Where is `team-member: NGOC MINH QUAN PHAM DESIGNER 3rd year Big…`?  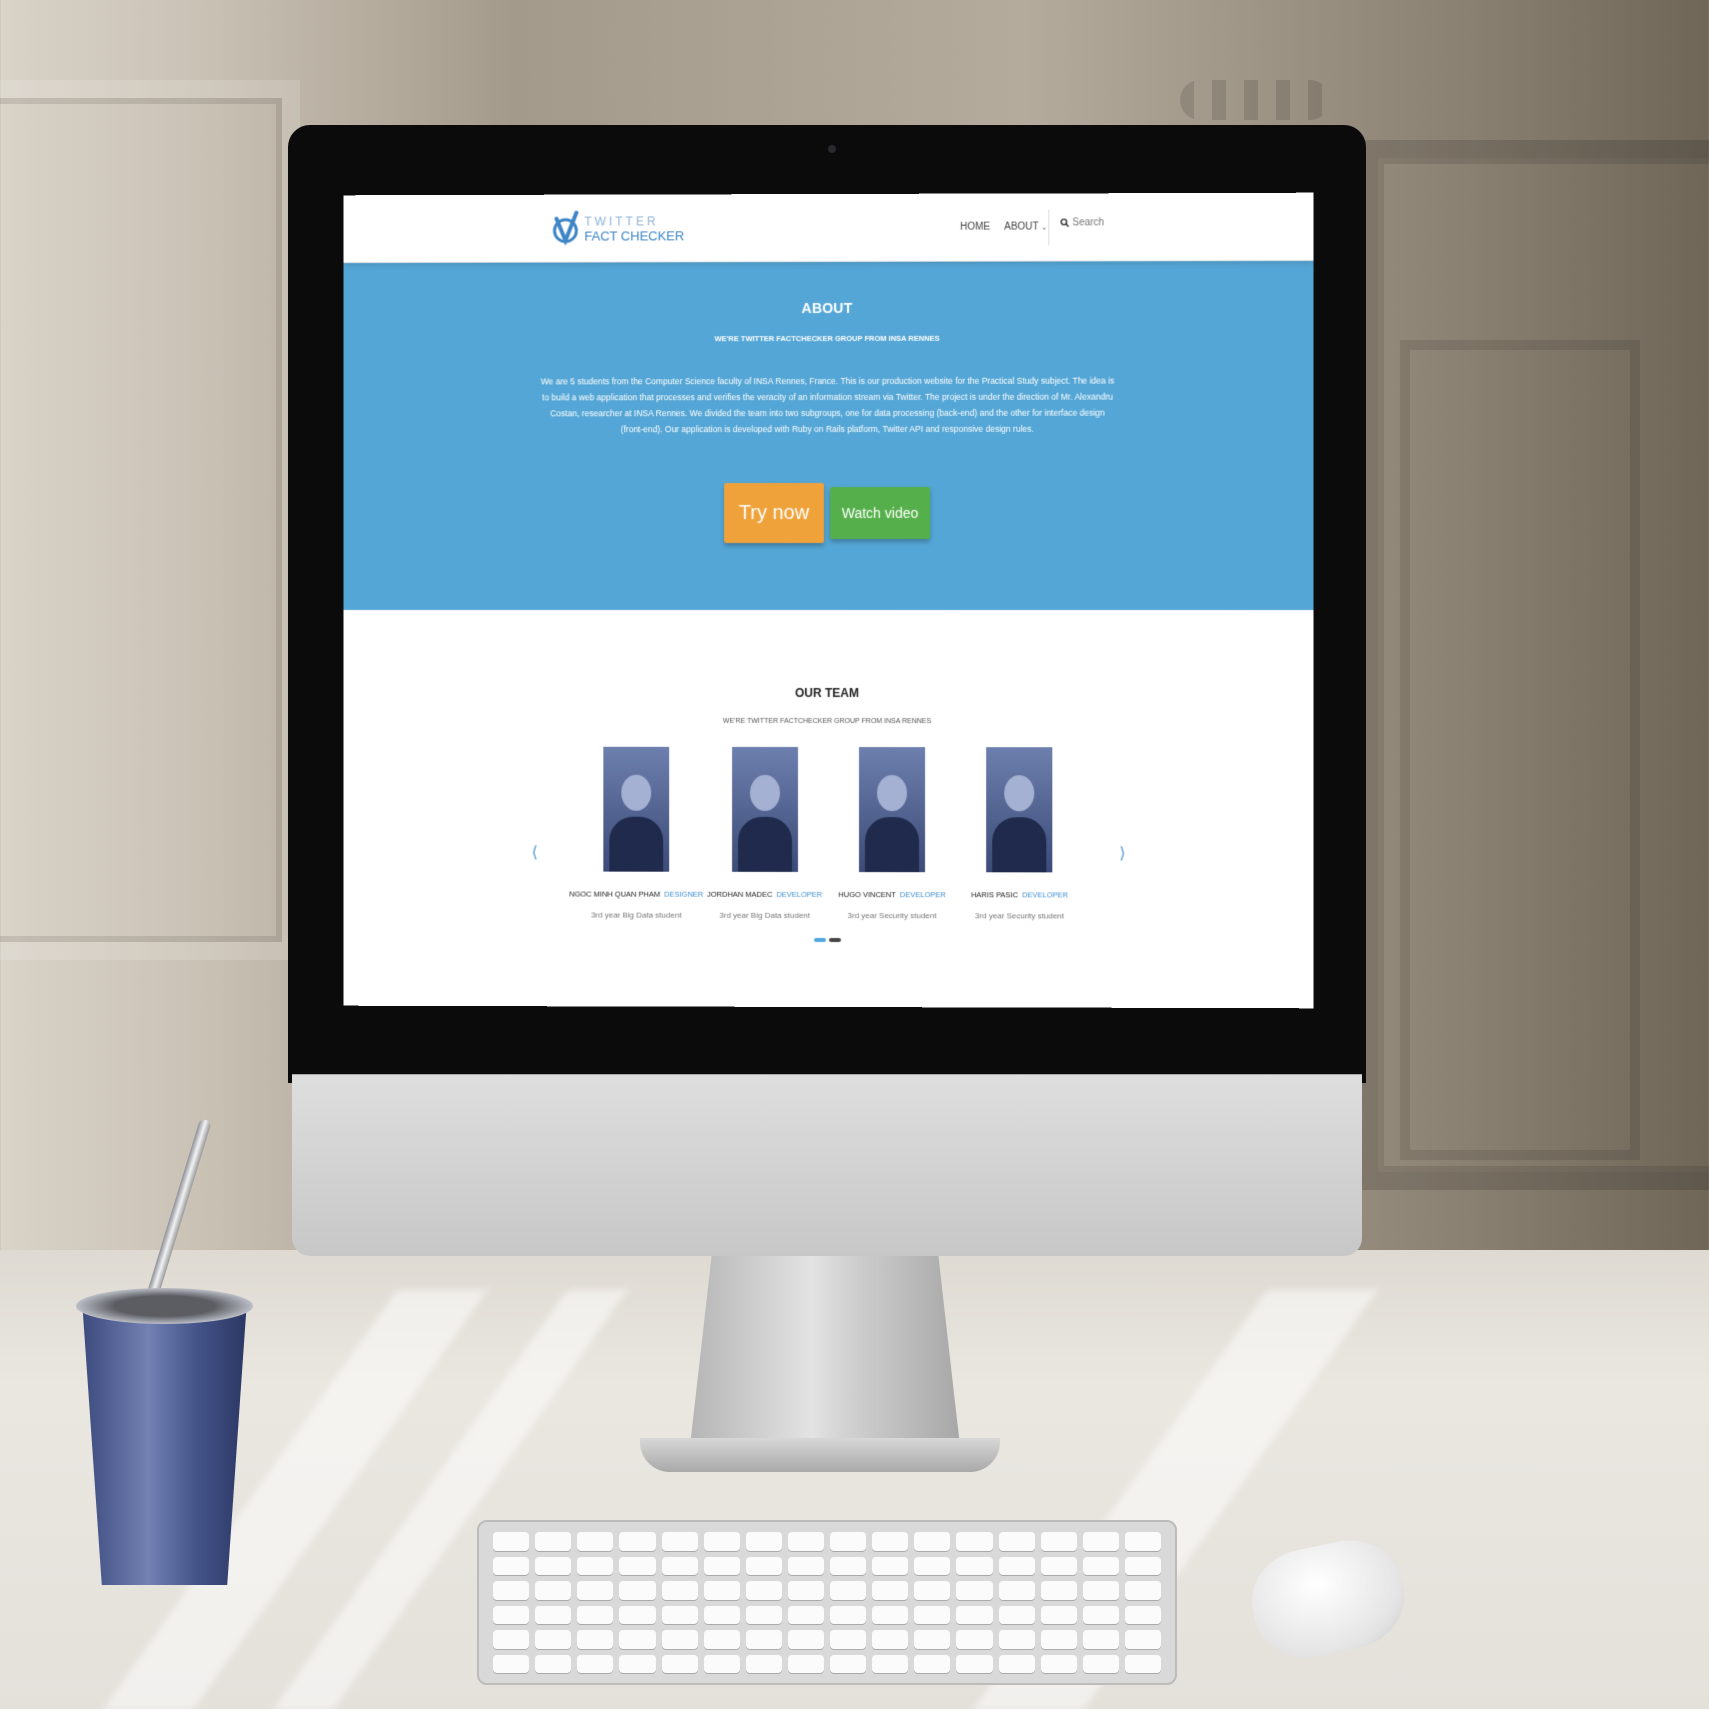
team-member: NGOC MINH QUAN PHAM DESIGNER 3rd year Big… is located at coordinates (636, 833).